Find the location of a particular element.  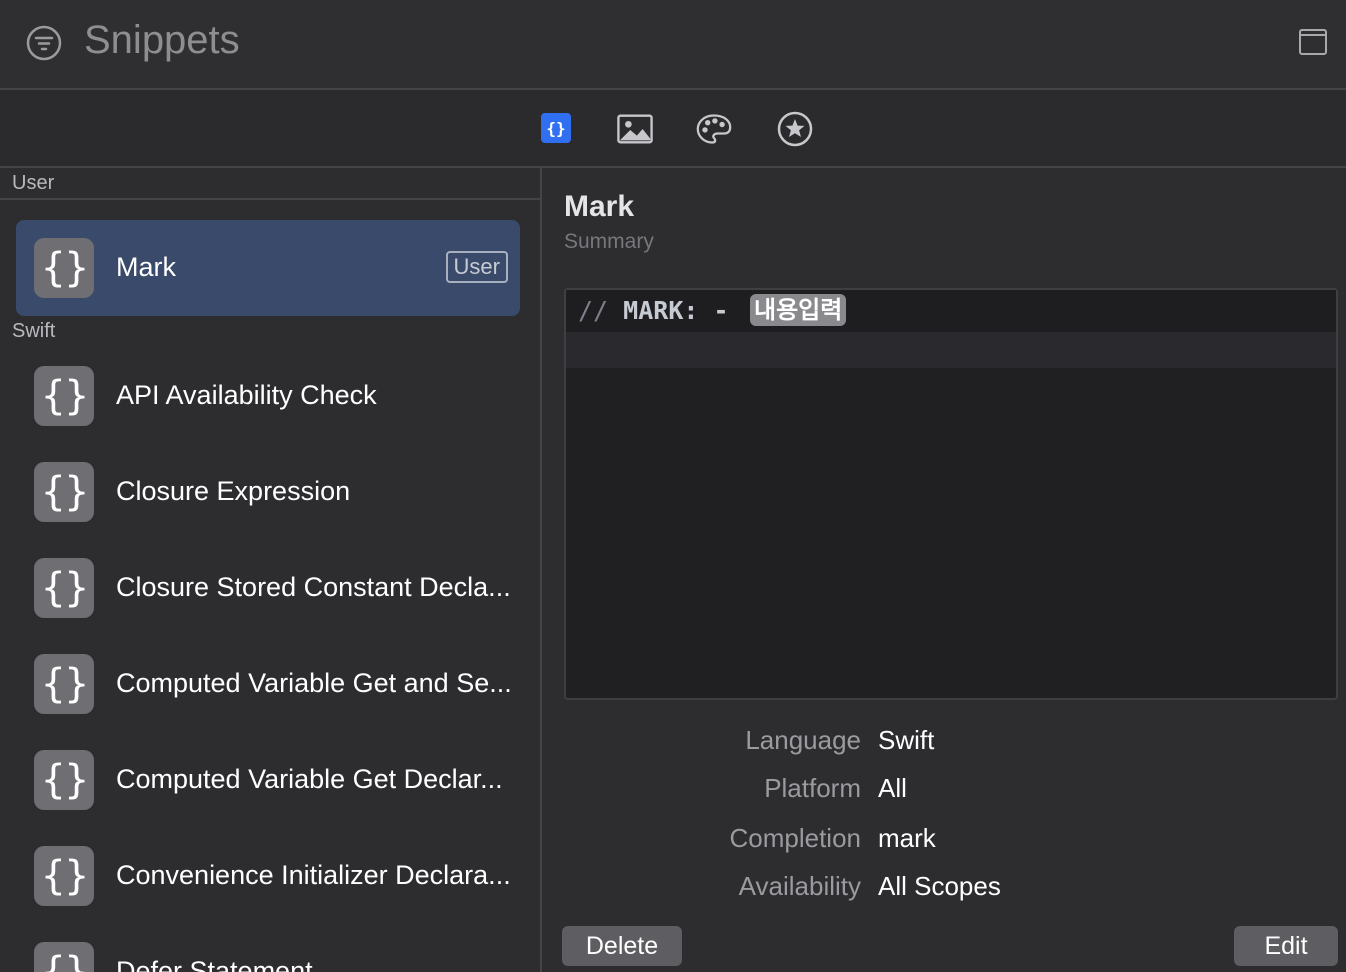

code-comment: // MARK: - is located at coordinates (653, 310).